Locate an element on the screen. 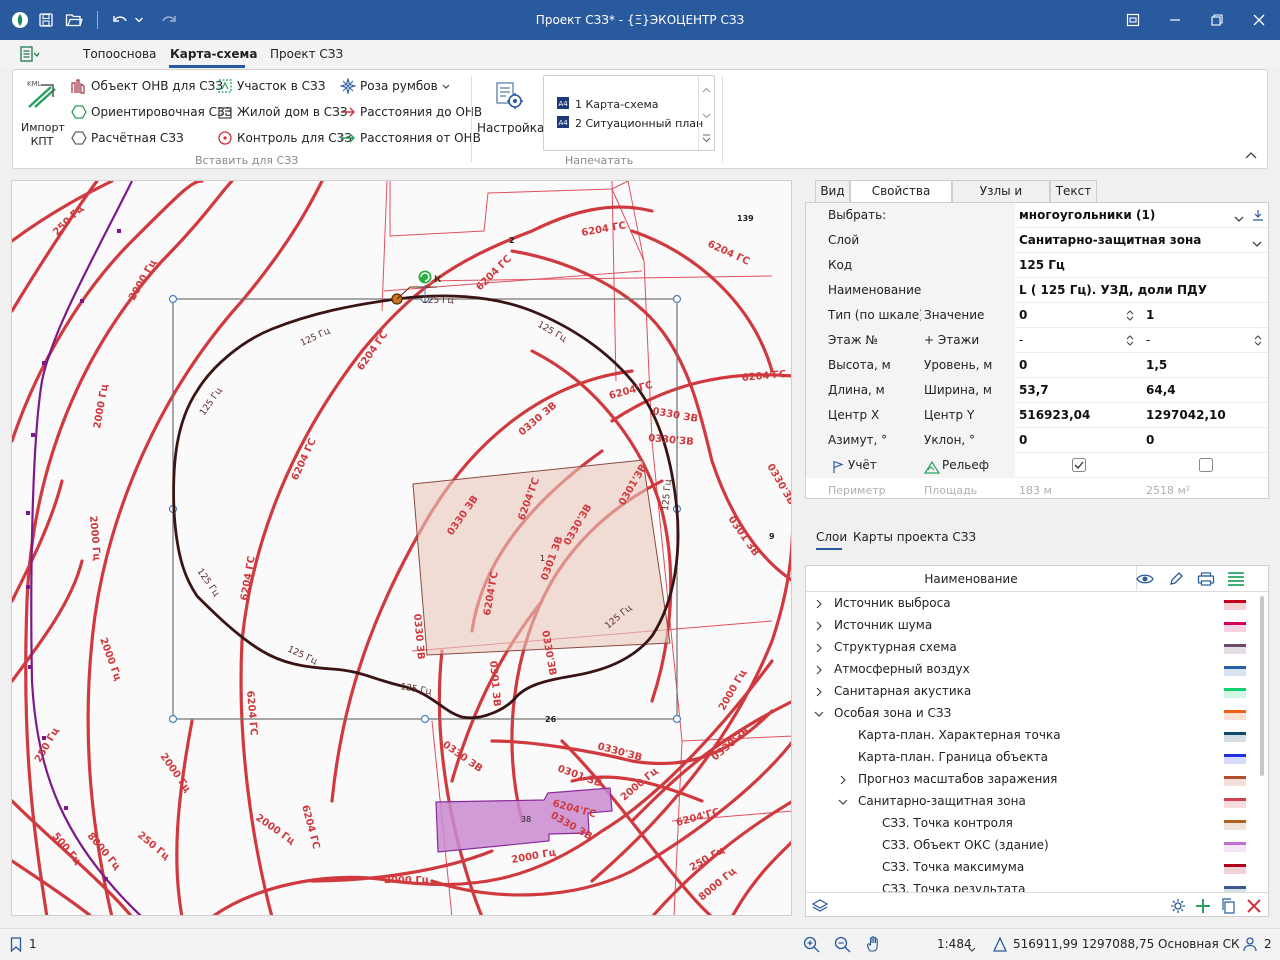 This screenshot has width=1280, height=960. coordinate-system-icon is located at coordinates (1000, 945).